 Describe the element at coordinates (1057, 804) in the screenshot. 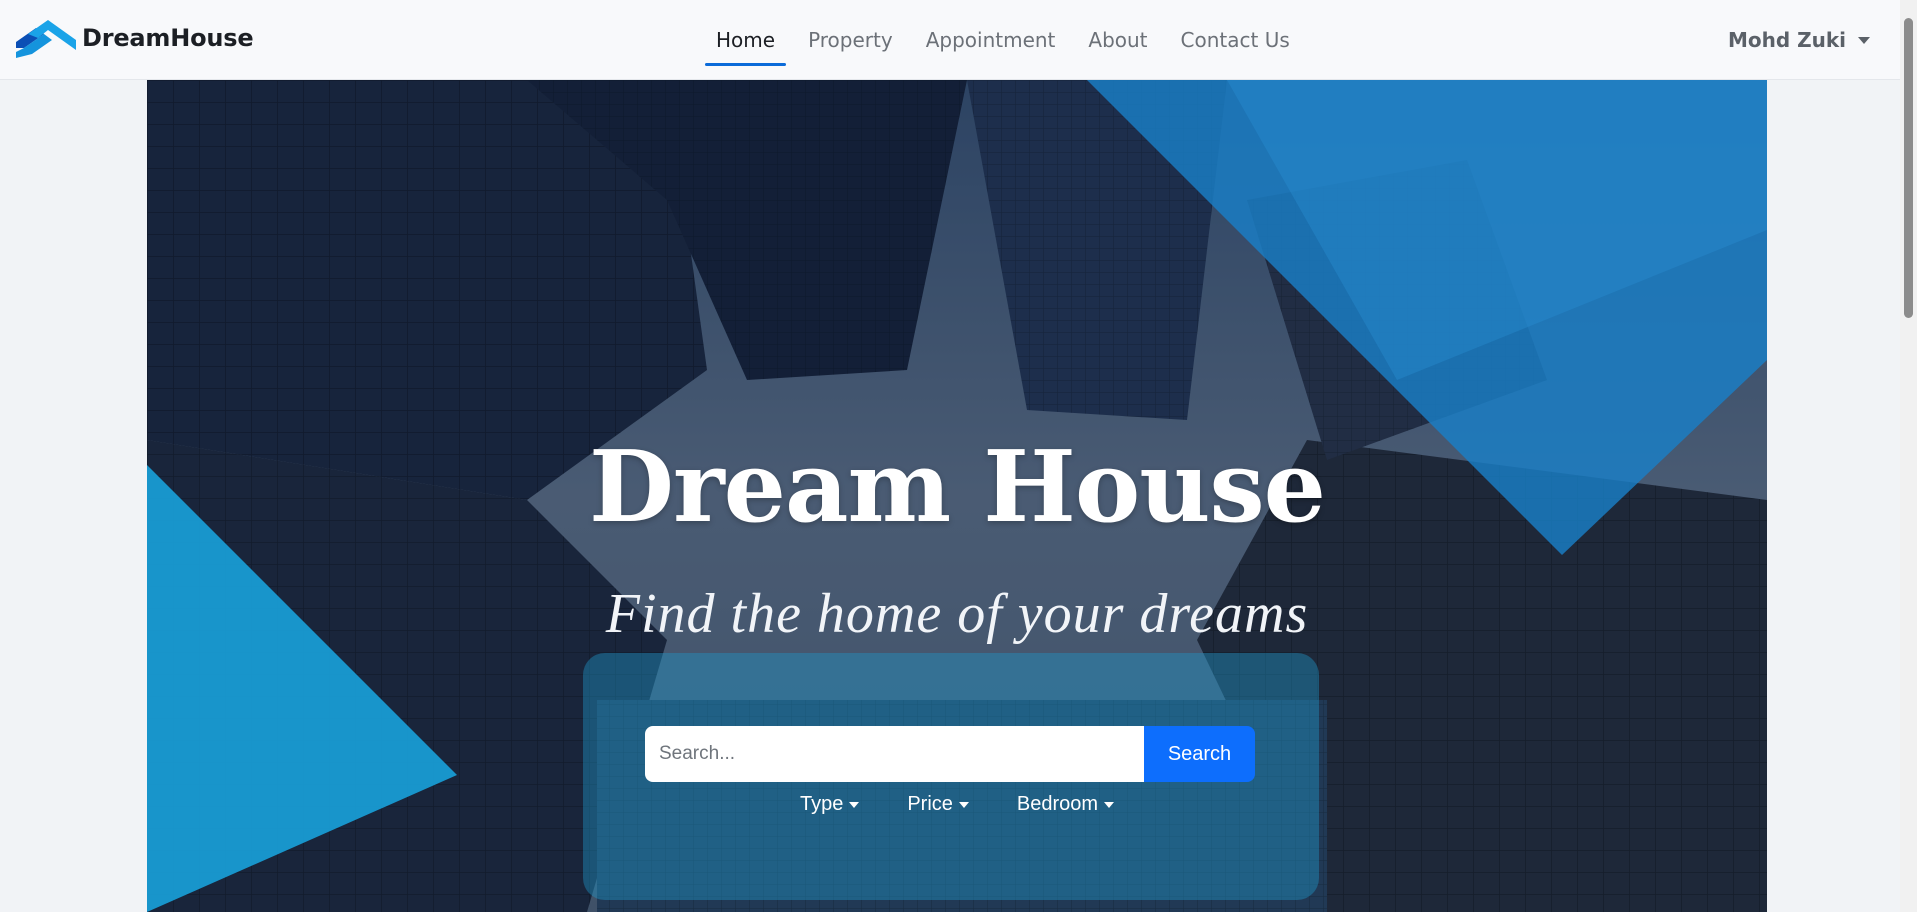

I see `filter-bedroom-label: Bedroom` at that location.